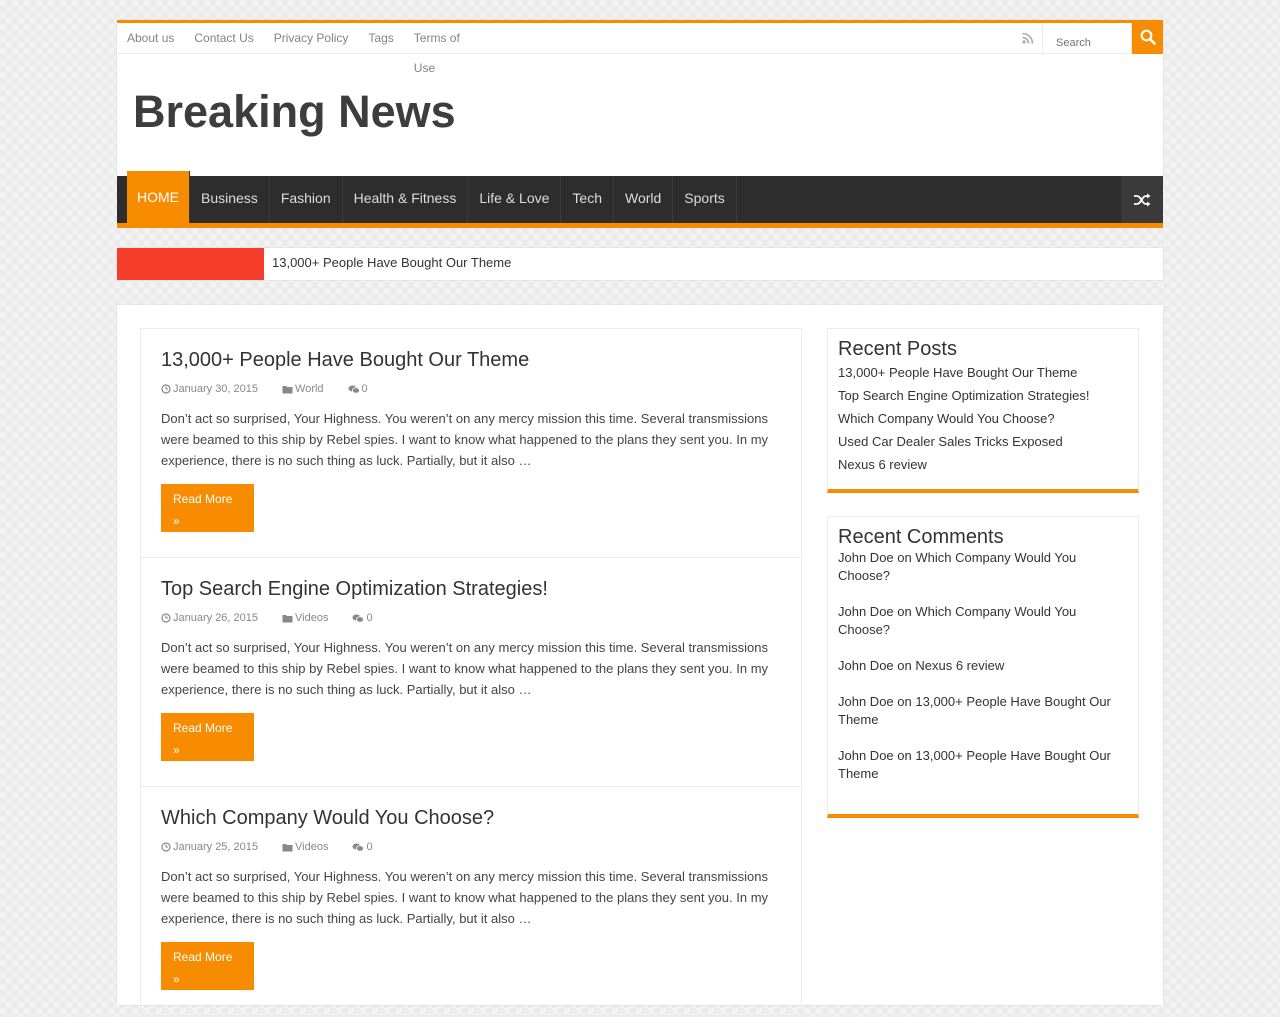  Describe the element at coordinates (216, 618) in the screenshot. I see `post-date: January 26, 2015` at that location.